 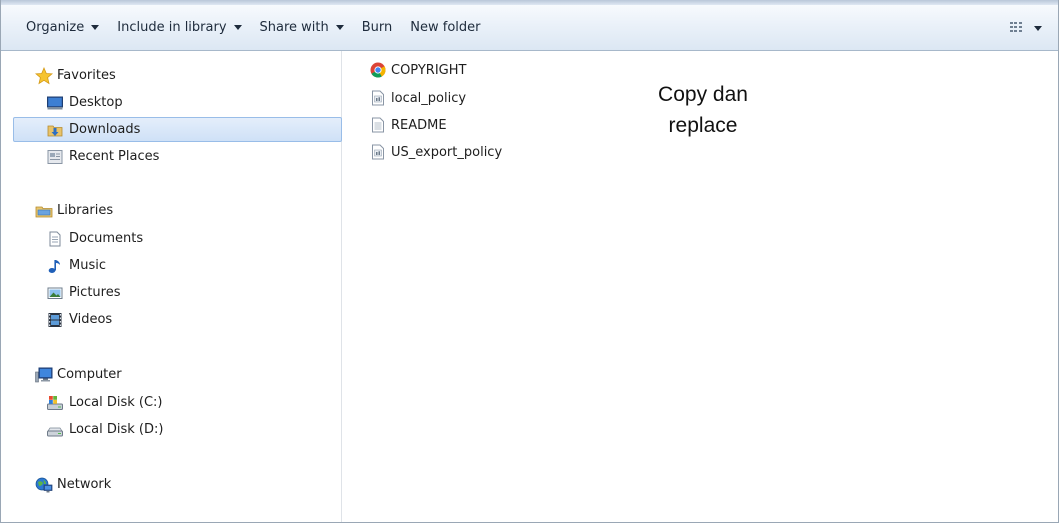 What do you see at coordinates (55, 402) in the screenshot?
I see `system-disk-icon` at bounding box center [55, 402].